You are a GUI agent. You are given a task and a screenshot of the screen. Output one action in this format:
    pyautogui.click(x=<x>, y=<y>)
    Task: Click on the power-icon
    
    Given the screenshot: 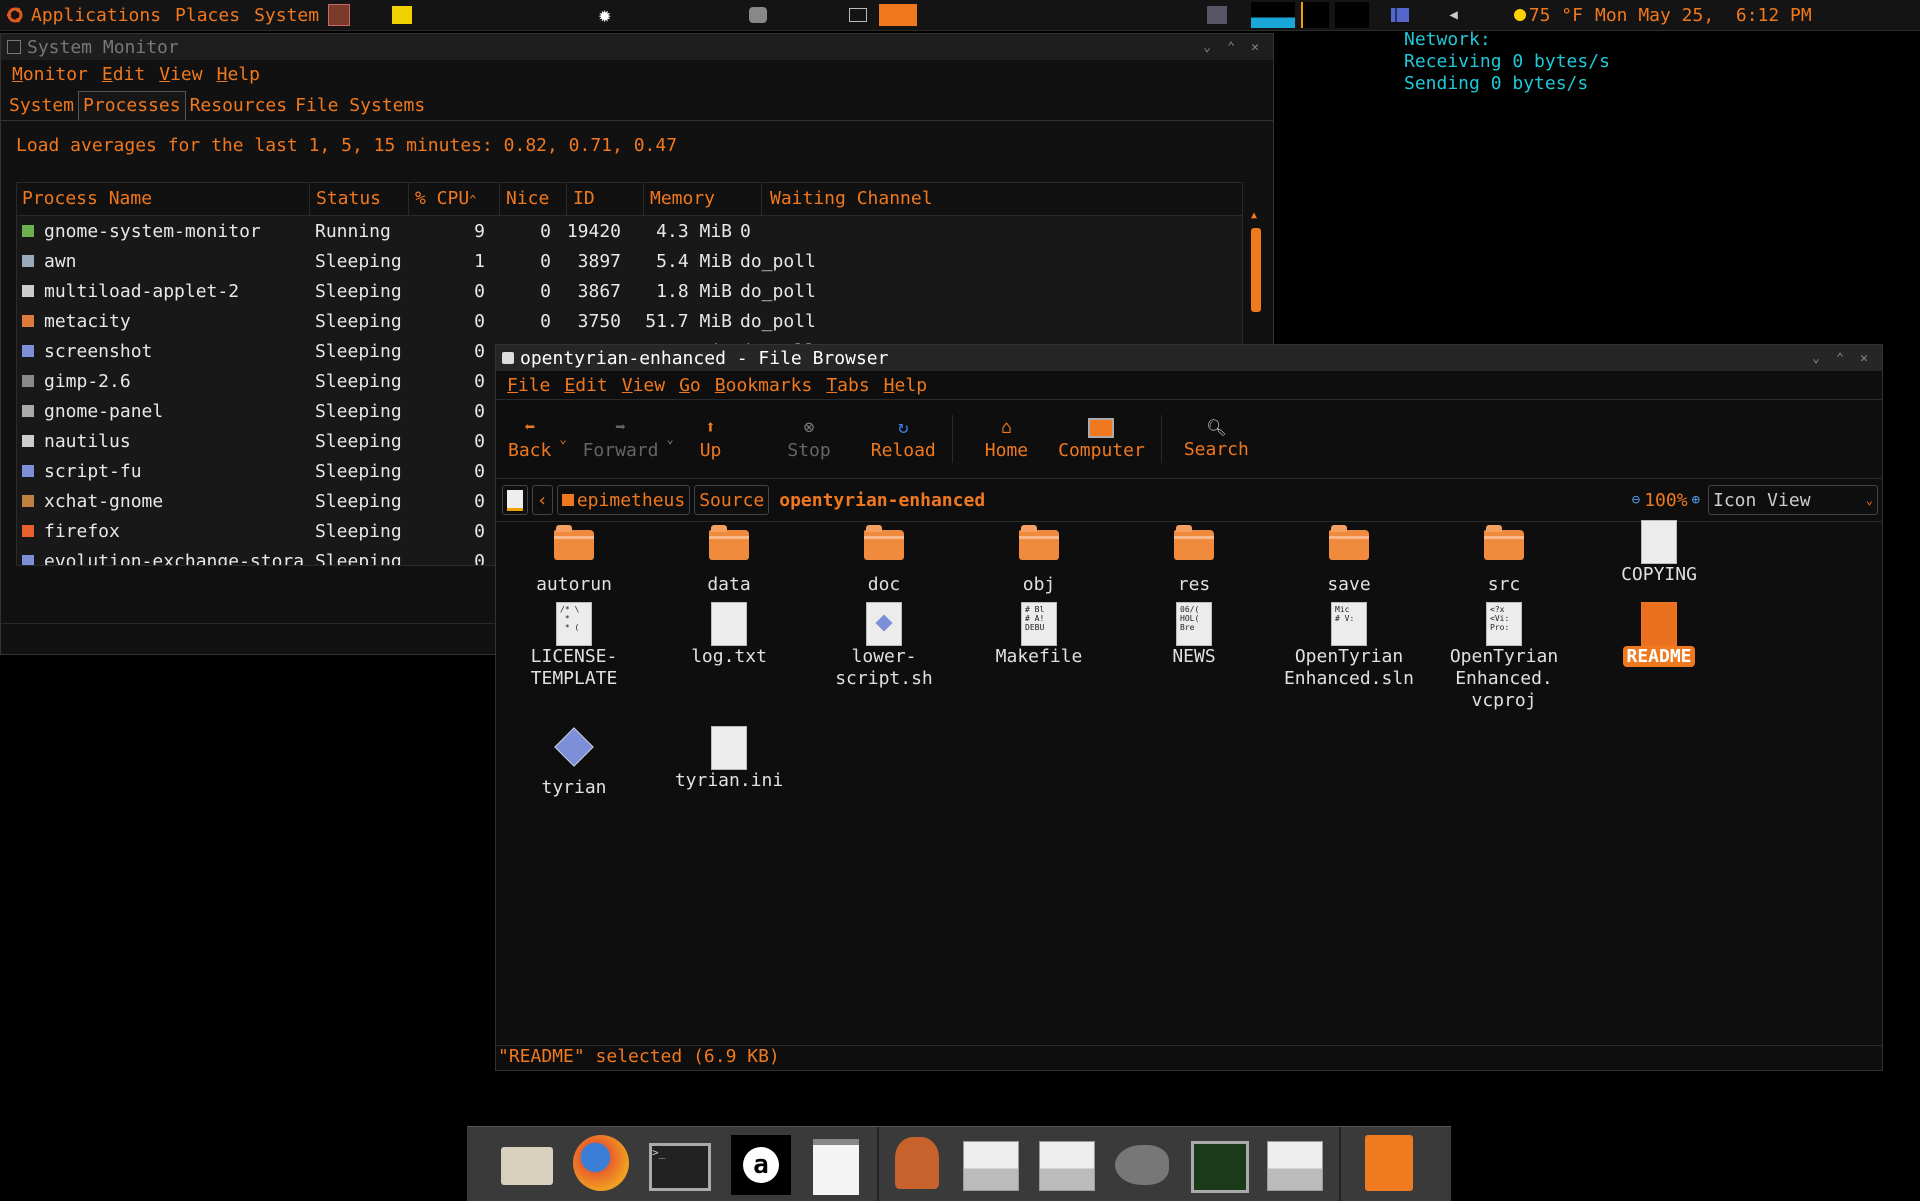 What is the action you would take?
    pyautogui.click(x=758, y=15)
    